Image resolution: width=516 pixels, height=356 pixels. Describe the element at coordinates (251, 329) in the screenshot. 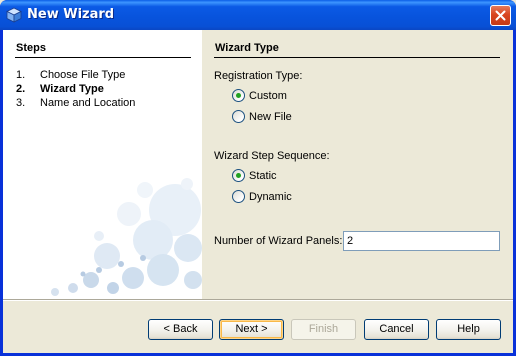

I see `next-button: Next >` at that location.